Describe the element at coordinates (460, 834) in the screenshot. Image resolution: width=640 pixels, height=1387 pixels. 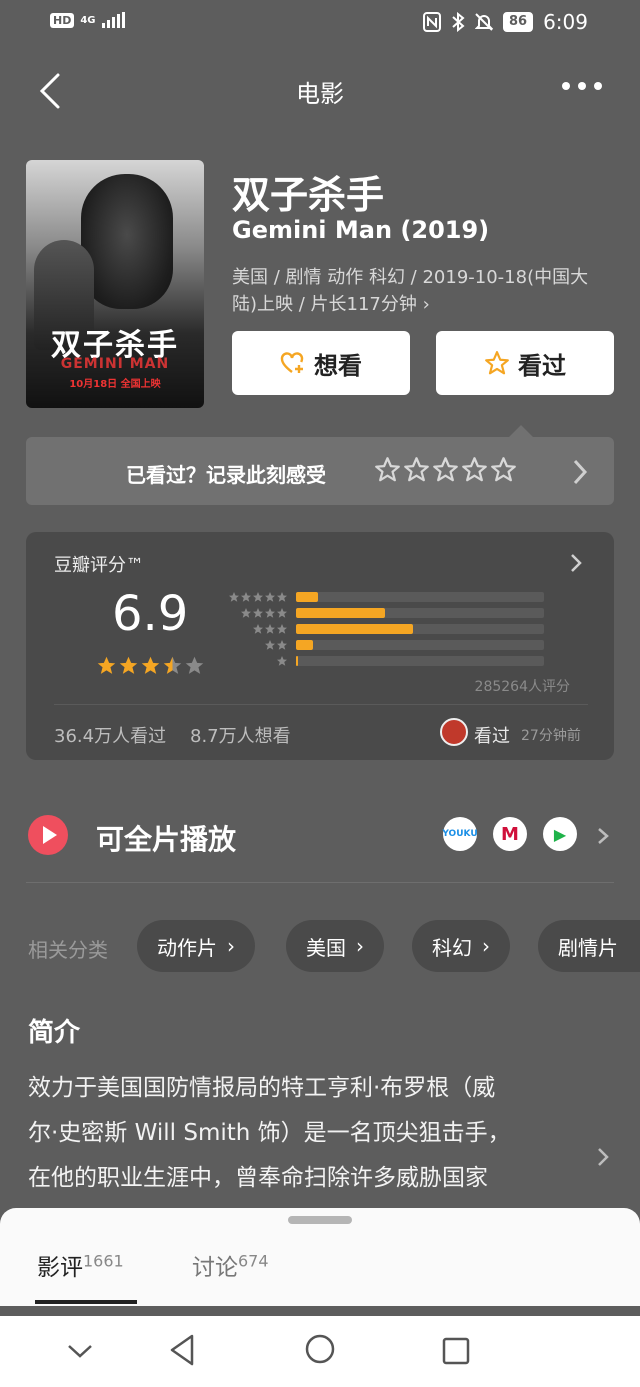
I see `youku-icon: YOUKU` at that location.